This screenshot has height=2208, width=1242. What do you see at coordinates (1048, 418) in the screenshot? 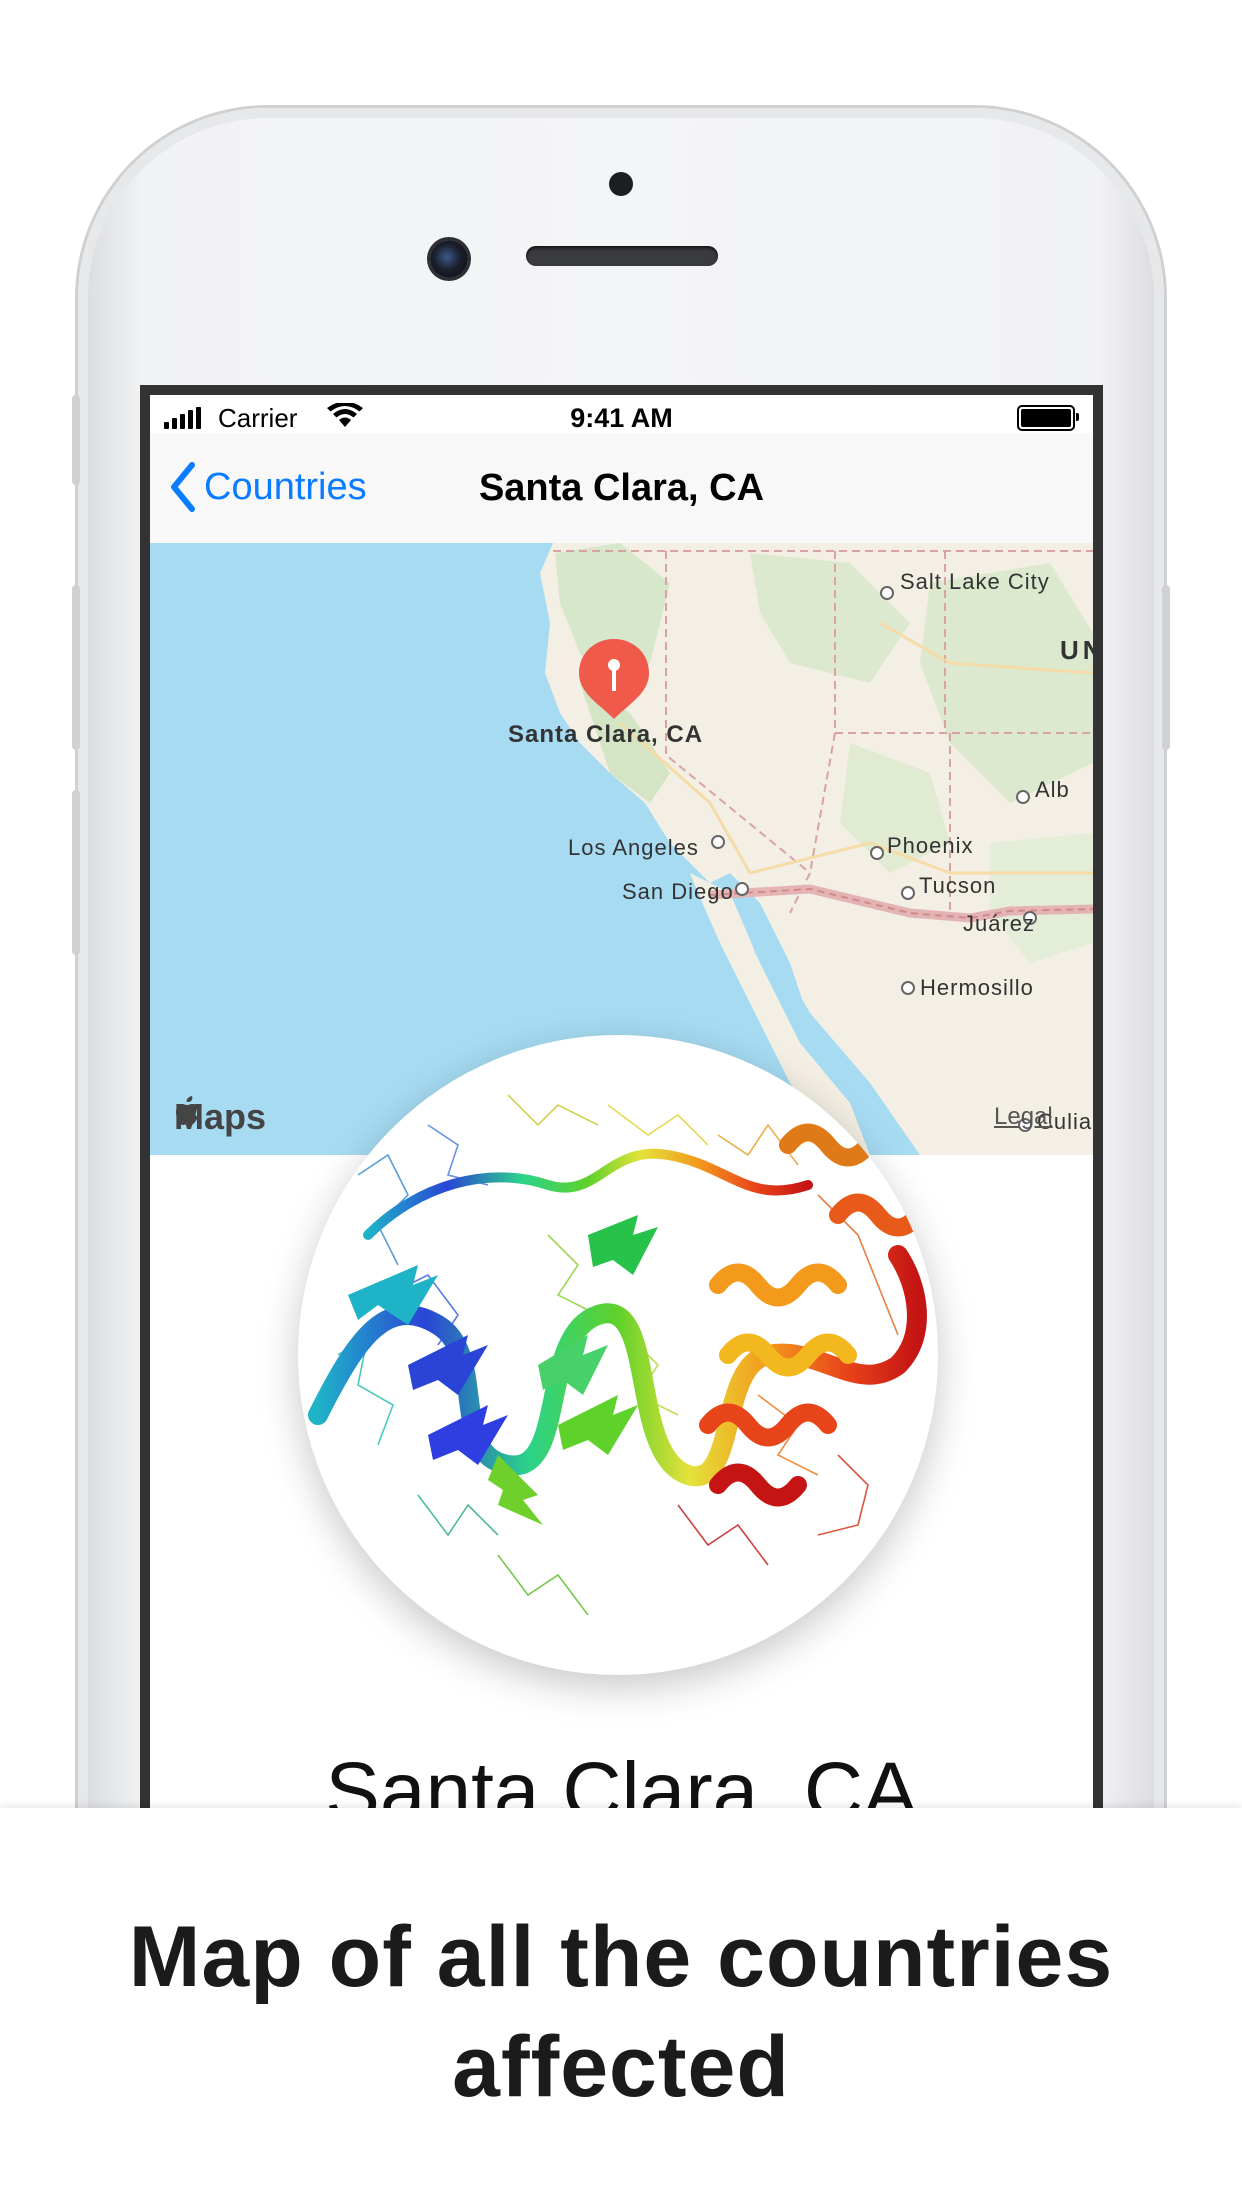
I see `battery-icon` at bounding box center [1048, 418].